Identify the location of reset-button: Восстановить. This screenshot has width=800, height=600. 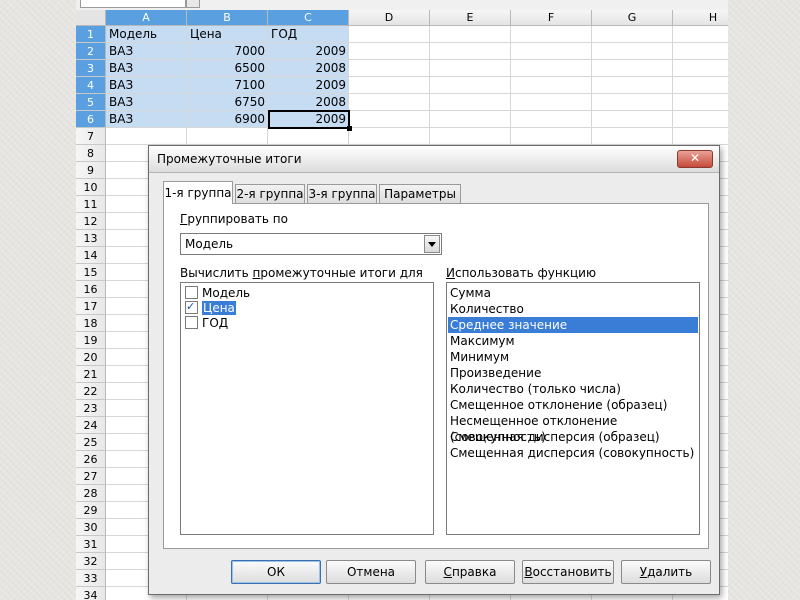
(568, 572).